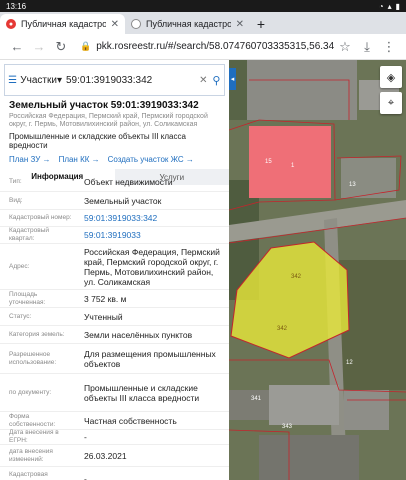 This screenshot has height=480, width=406. What do you see at coordinates (136, 24) in the screenshot?
I see `site-favicon-icon` at bounding box center [136, 24].